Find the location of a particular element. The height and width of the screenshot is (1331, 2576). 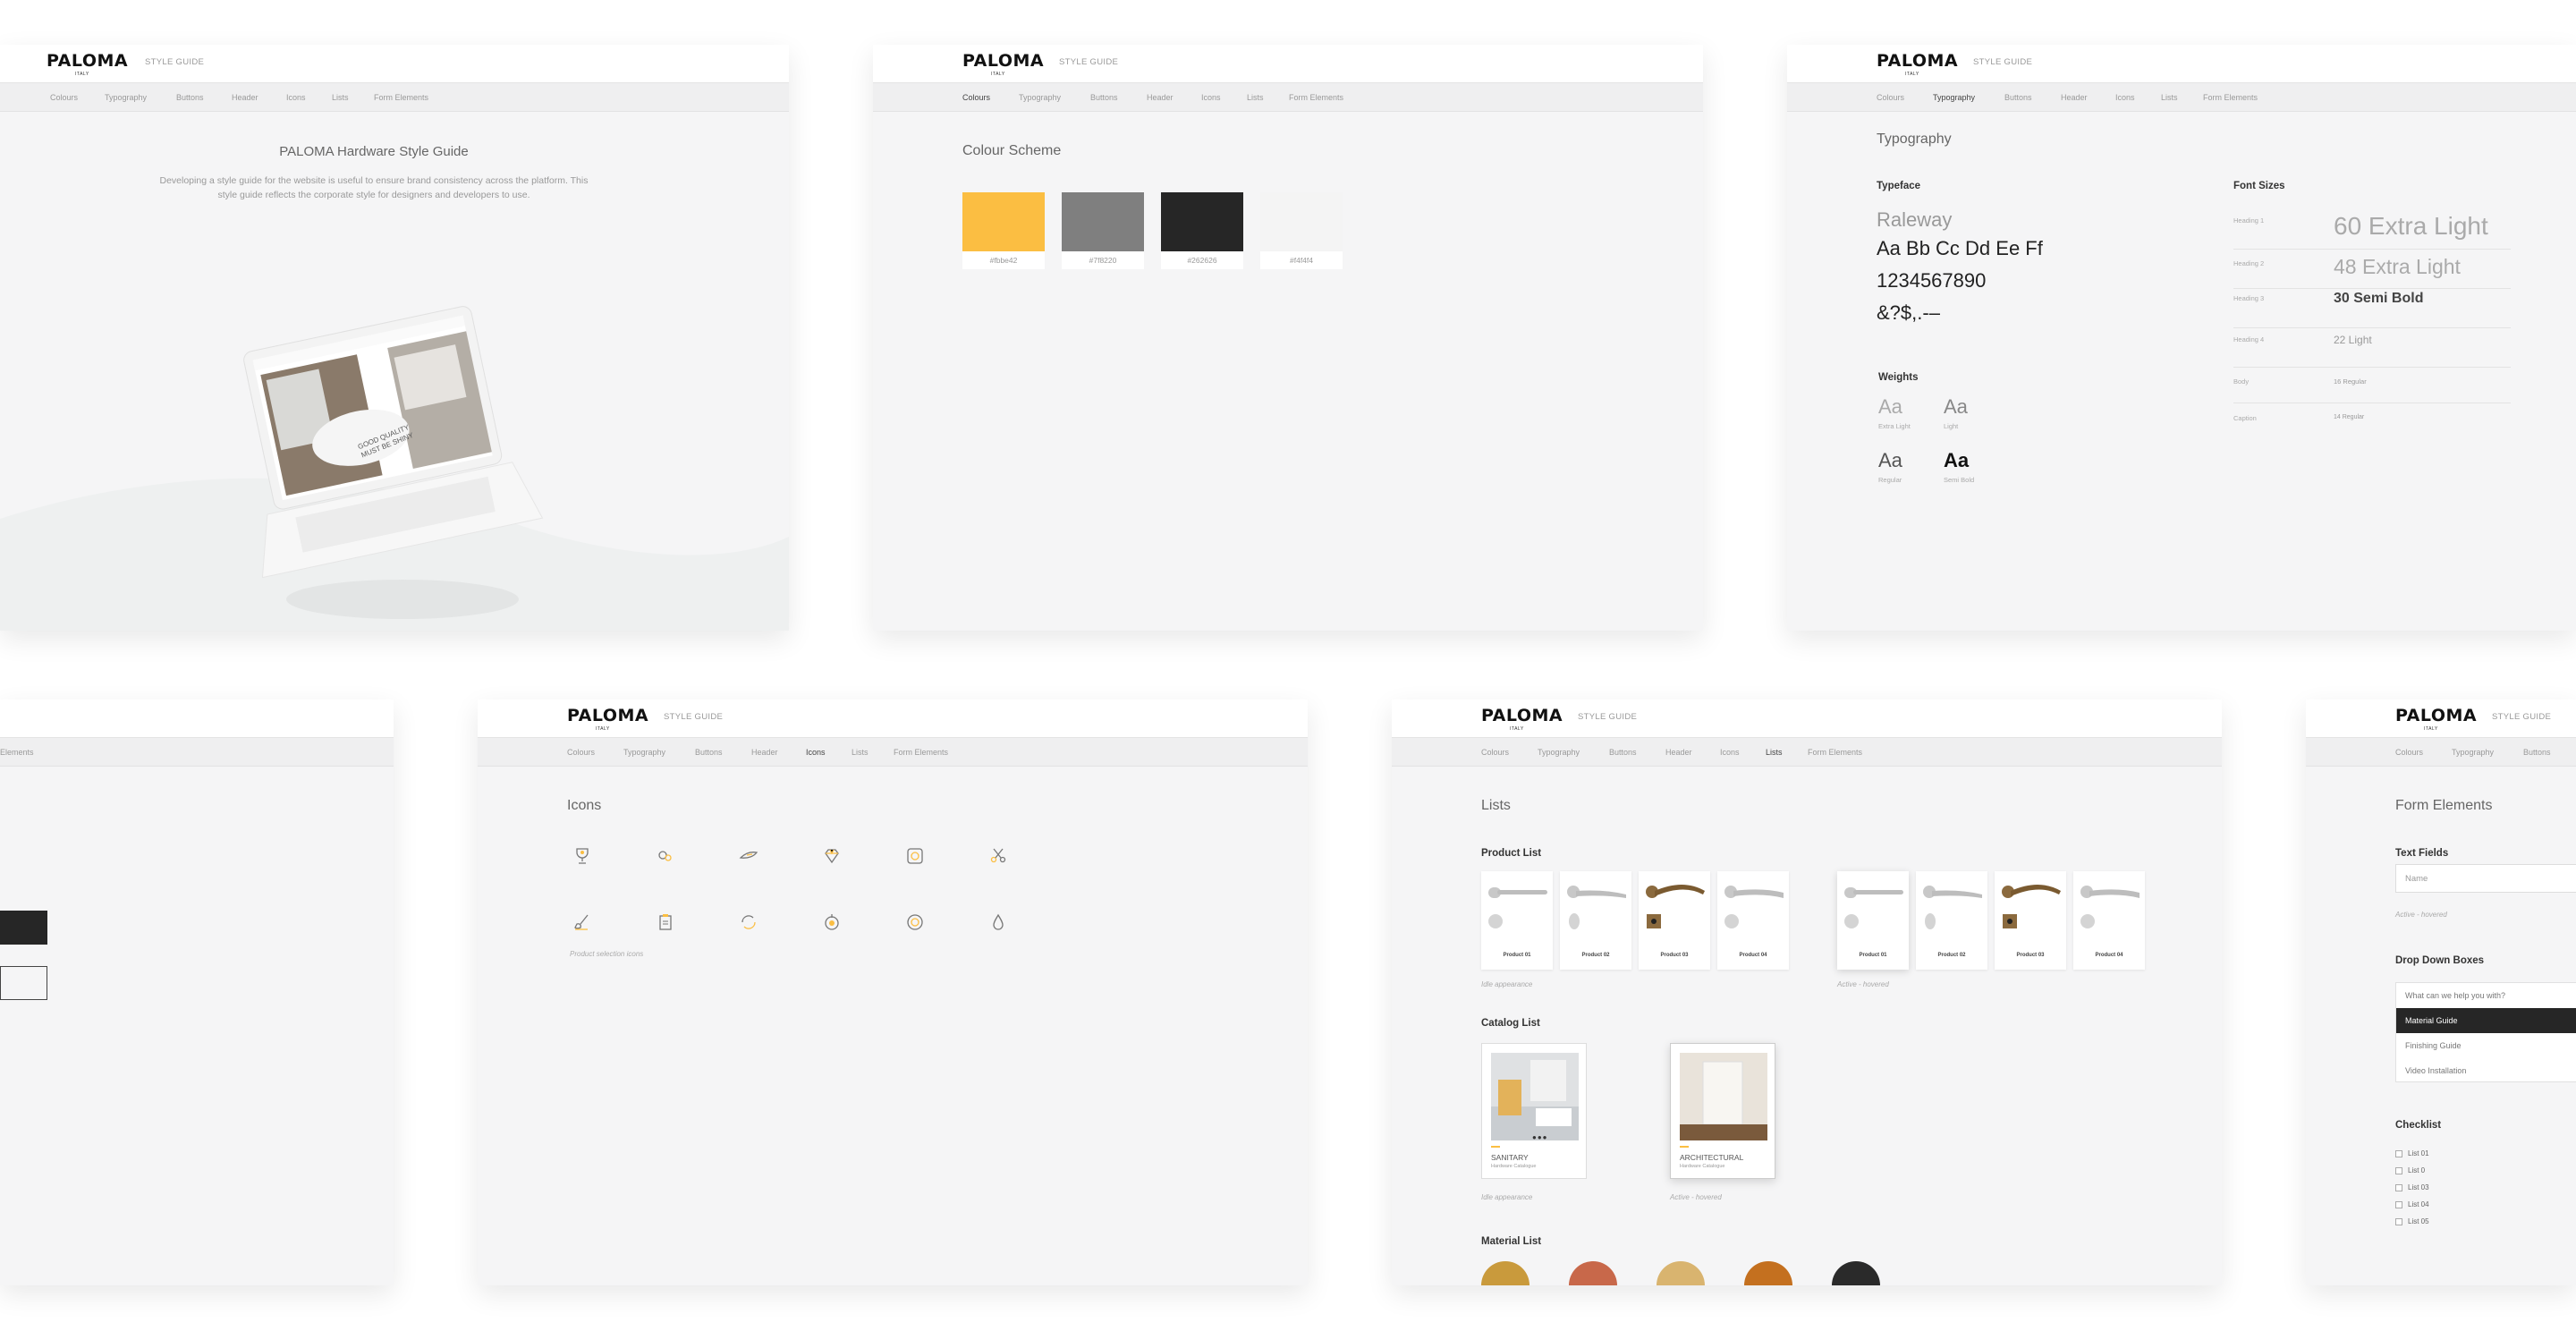

dropdown-option: Finishing Guide is located at coordinates (2486, 1046).